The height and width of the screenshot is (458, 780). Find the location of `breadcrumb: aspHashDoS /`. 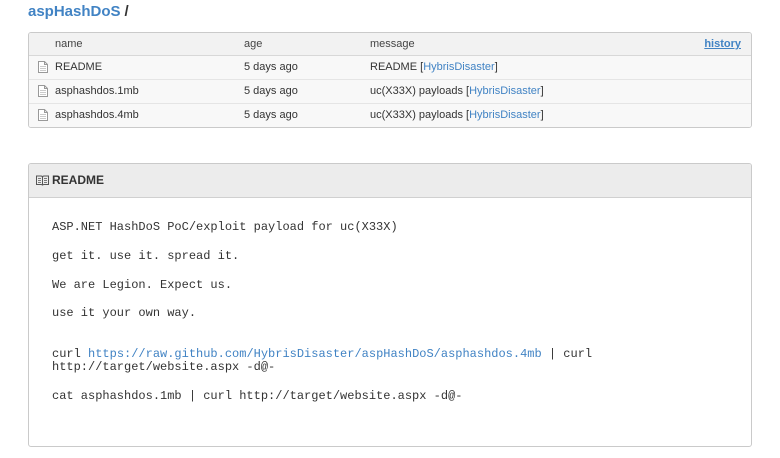

breadcrumb: aspHashDoS / is located at coordinates (78, 12).